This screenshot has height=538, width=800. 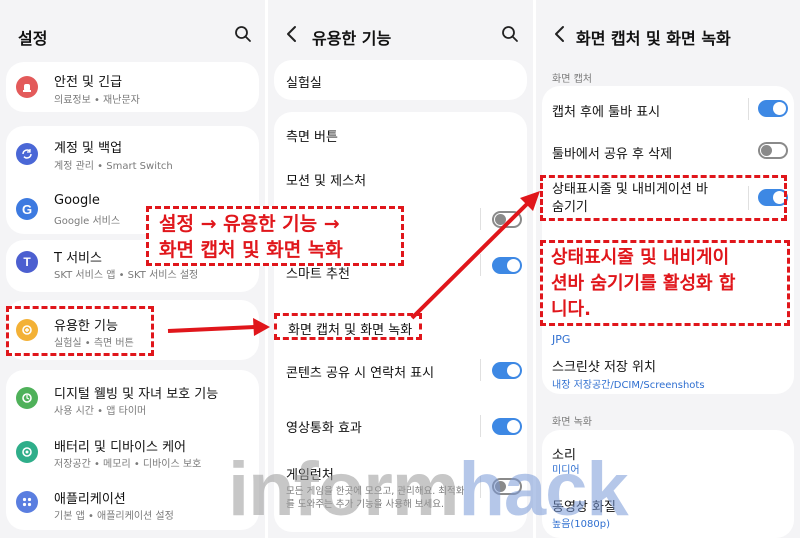 I want to click on list-item-labs: 실험실, so click(x=400, y=80).